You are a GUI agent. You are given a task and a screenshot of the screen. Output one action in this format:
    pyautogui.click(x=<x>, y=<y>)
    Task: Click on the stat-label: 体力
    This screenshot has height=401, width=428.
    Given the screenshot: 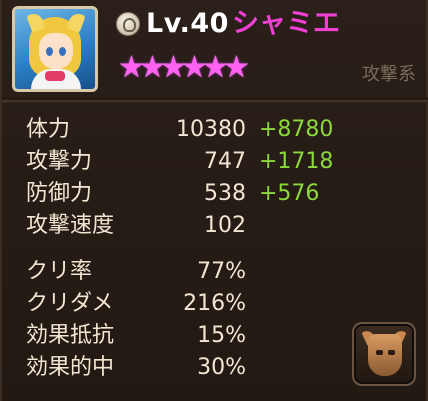 What is the action you would take?
    pyautogui.click(x=48, y=129)
    